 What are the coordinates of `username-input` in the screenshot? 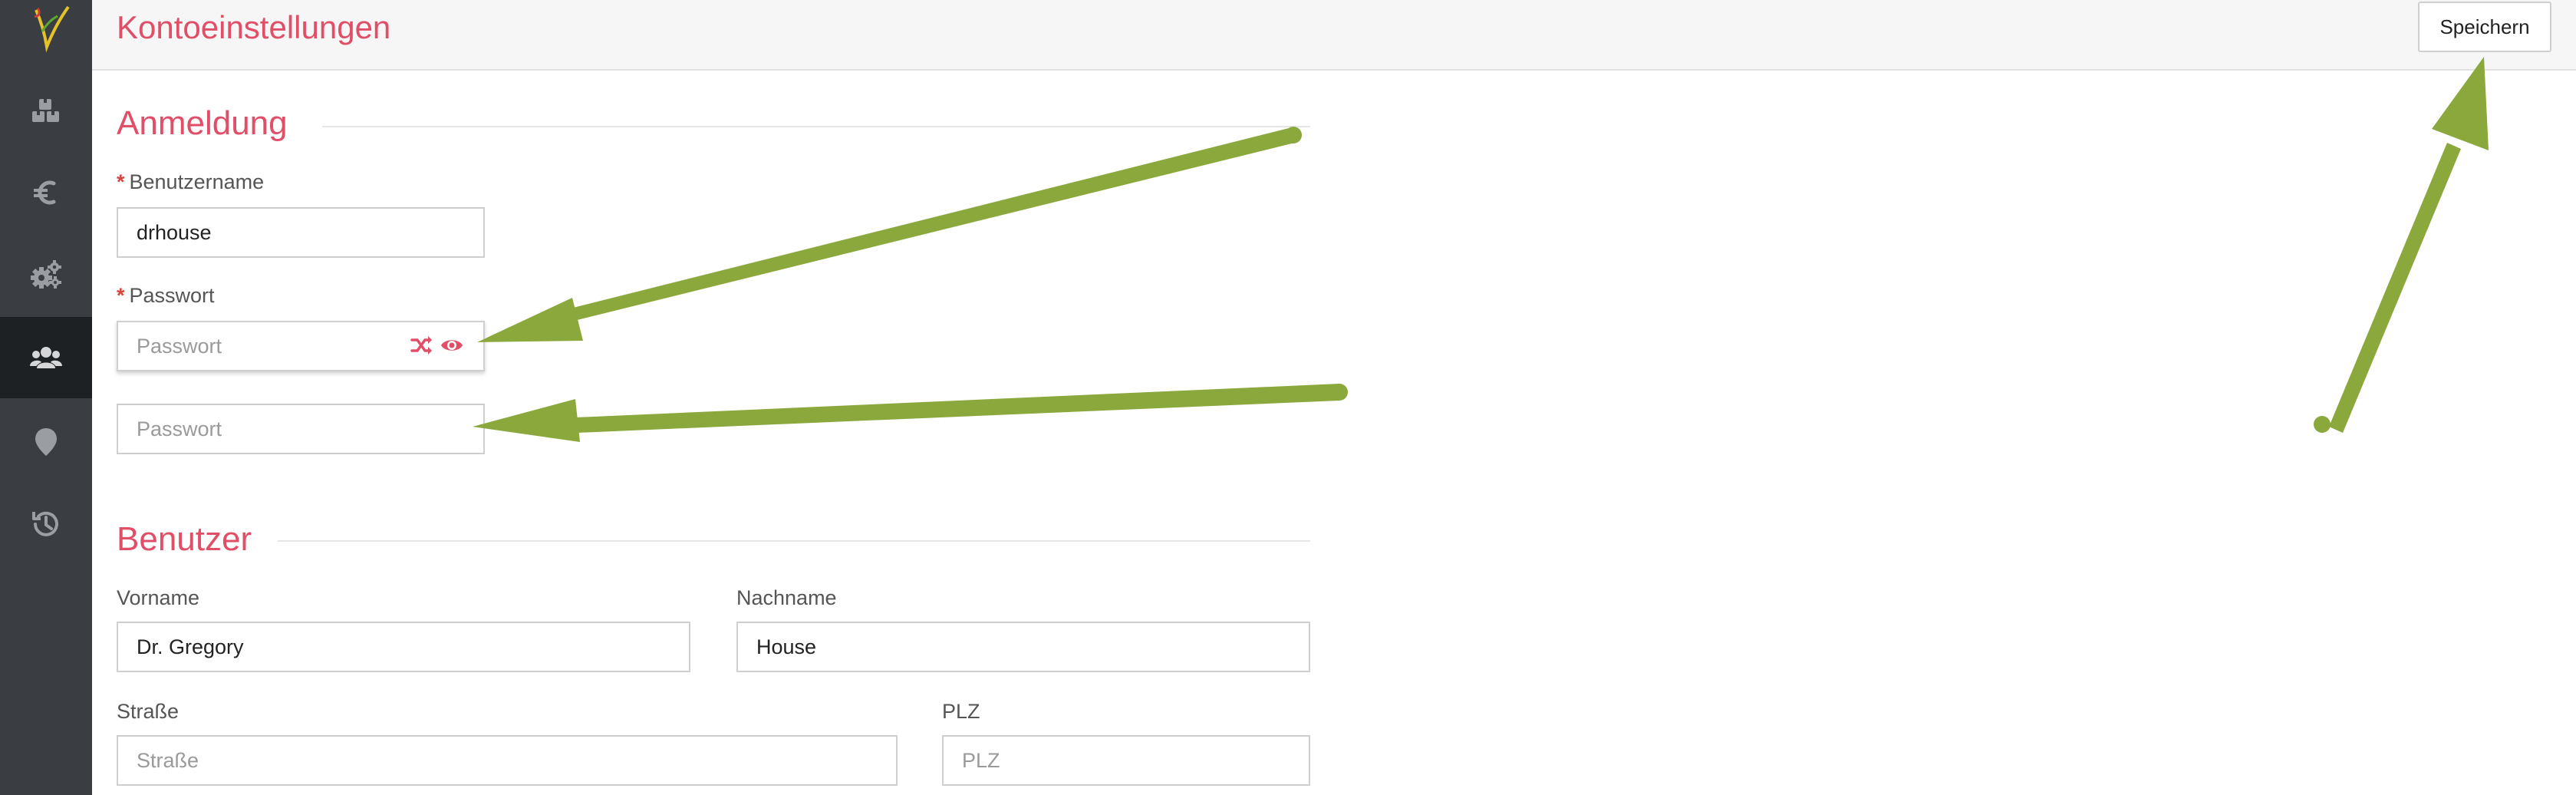 It's located at (301, 232).